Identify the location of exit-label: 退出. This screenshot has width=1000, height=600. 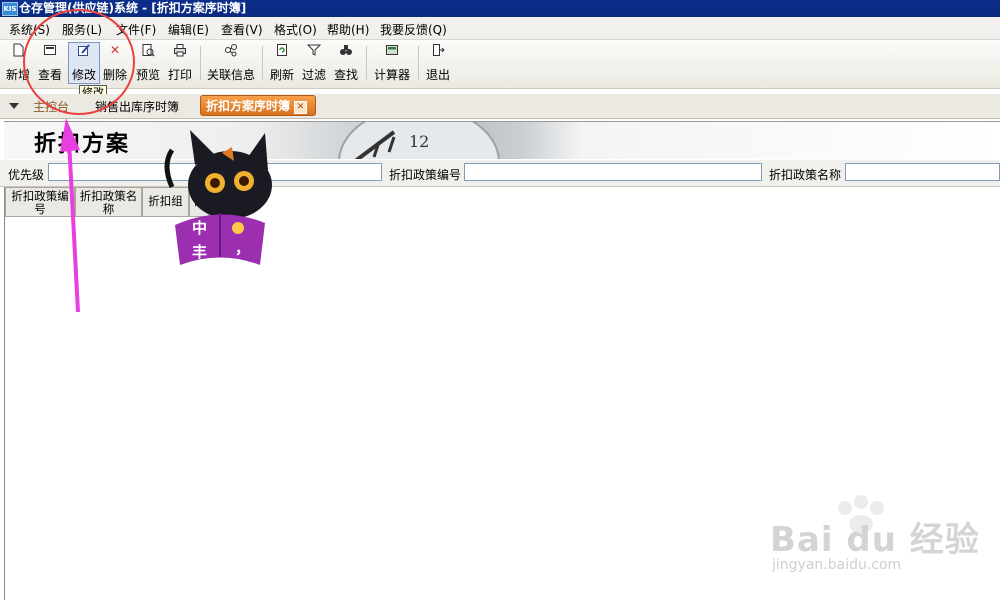
(437, 75).